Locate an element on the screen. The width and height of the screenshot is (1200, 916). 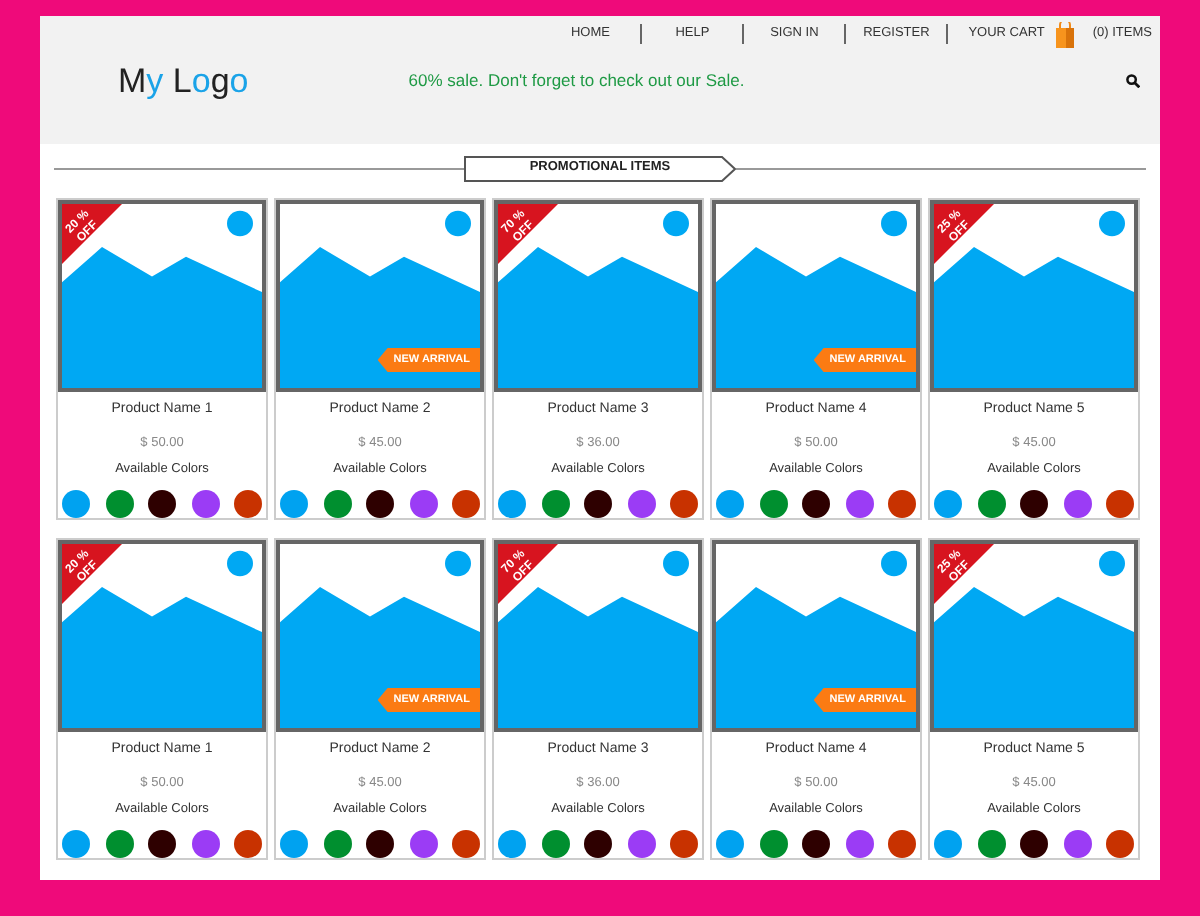
shopping-bag-icon is located at coordinates (1065, 34).